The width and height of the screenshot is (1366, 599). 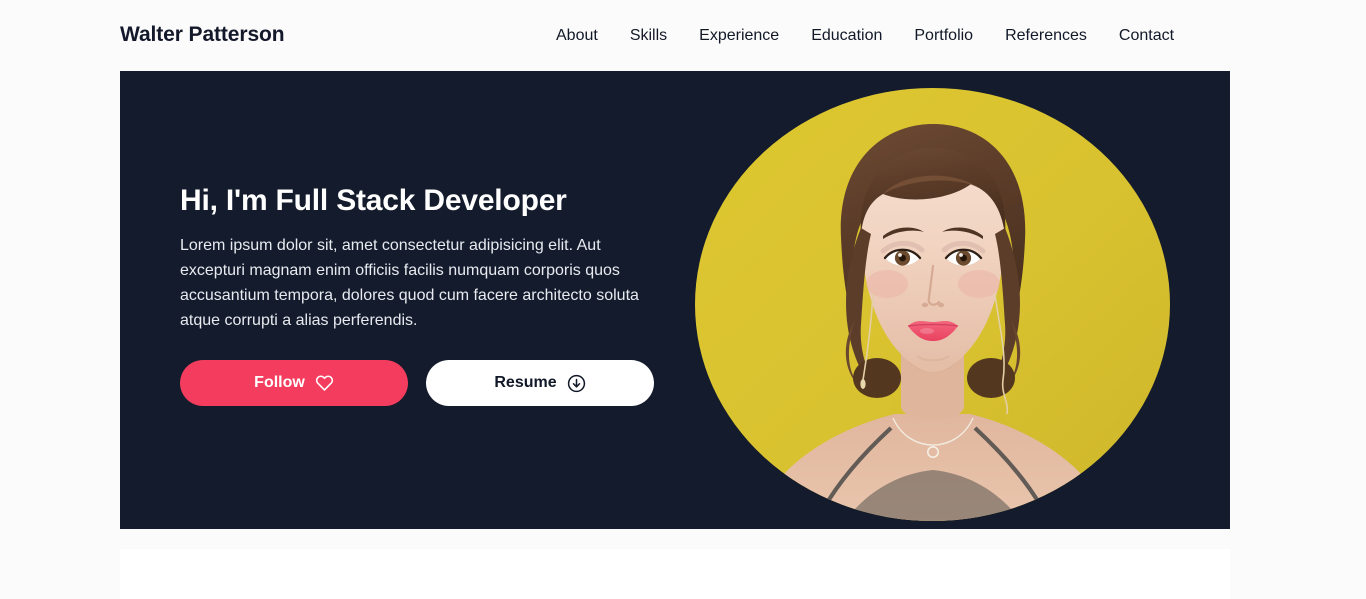 What do you see at coordinates (1138, 36) in the screenshot?
I see `nav-link-contact: Contact` at bounding box center [1138, 36].